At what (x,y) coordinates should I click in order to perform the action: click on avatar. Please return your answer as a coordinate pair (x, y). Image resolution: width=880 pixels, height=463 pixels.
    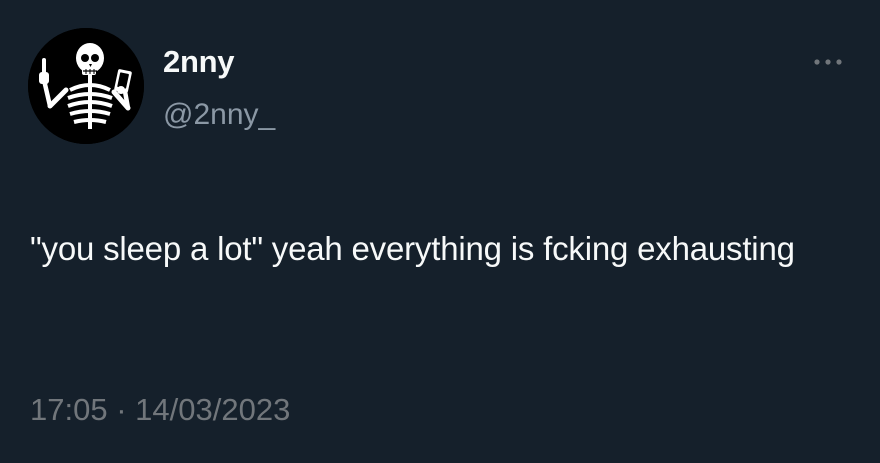
    Looking at the image, I should click on (86, 86).